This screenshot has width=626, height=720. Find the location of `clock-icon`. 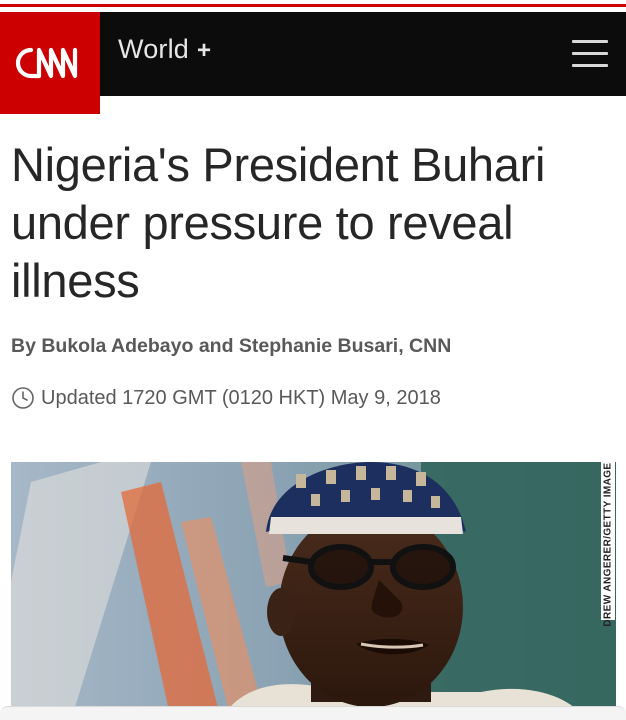

clock-icon is located at coordinates (23, 398).